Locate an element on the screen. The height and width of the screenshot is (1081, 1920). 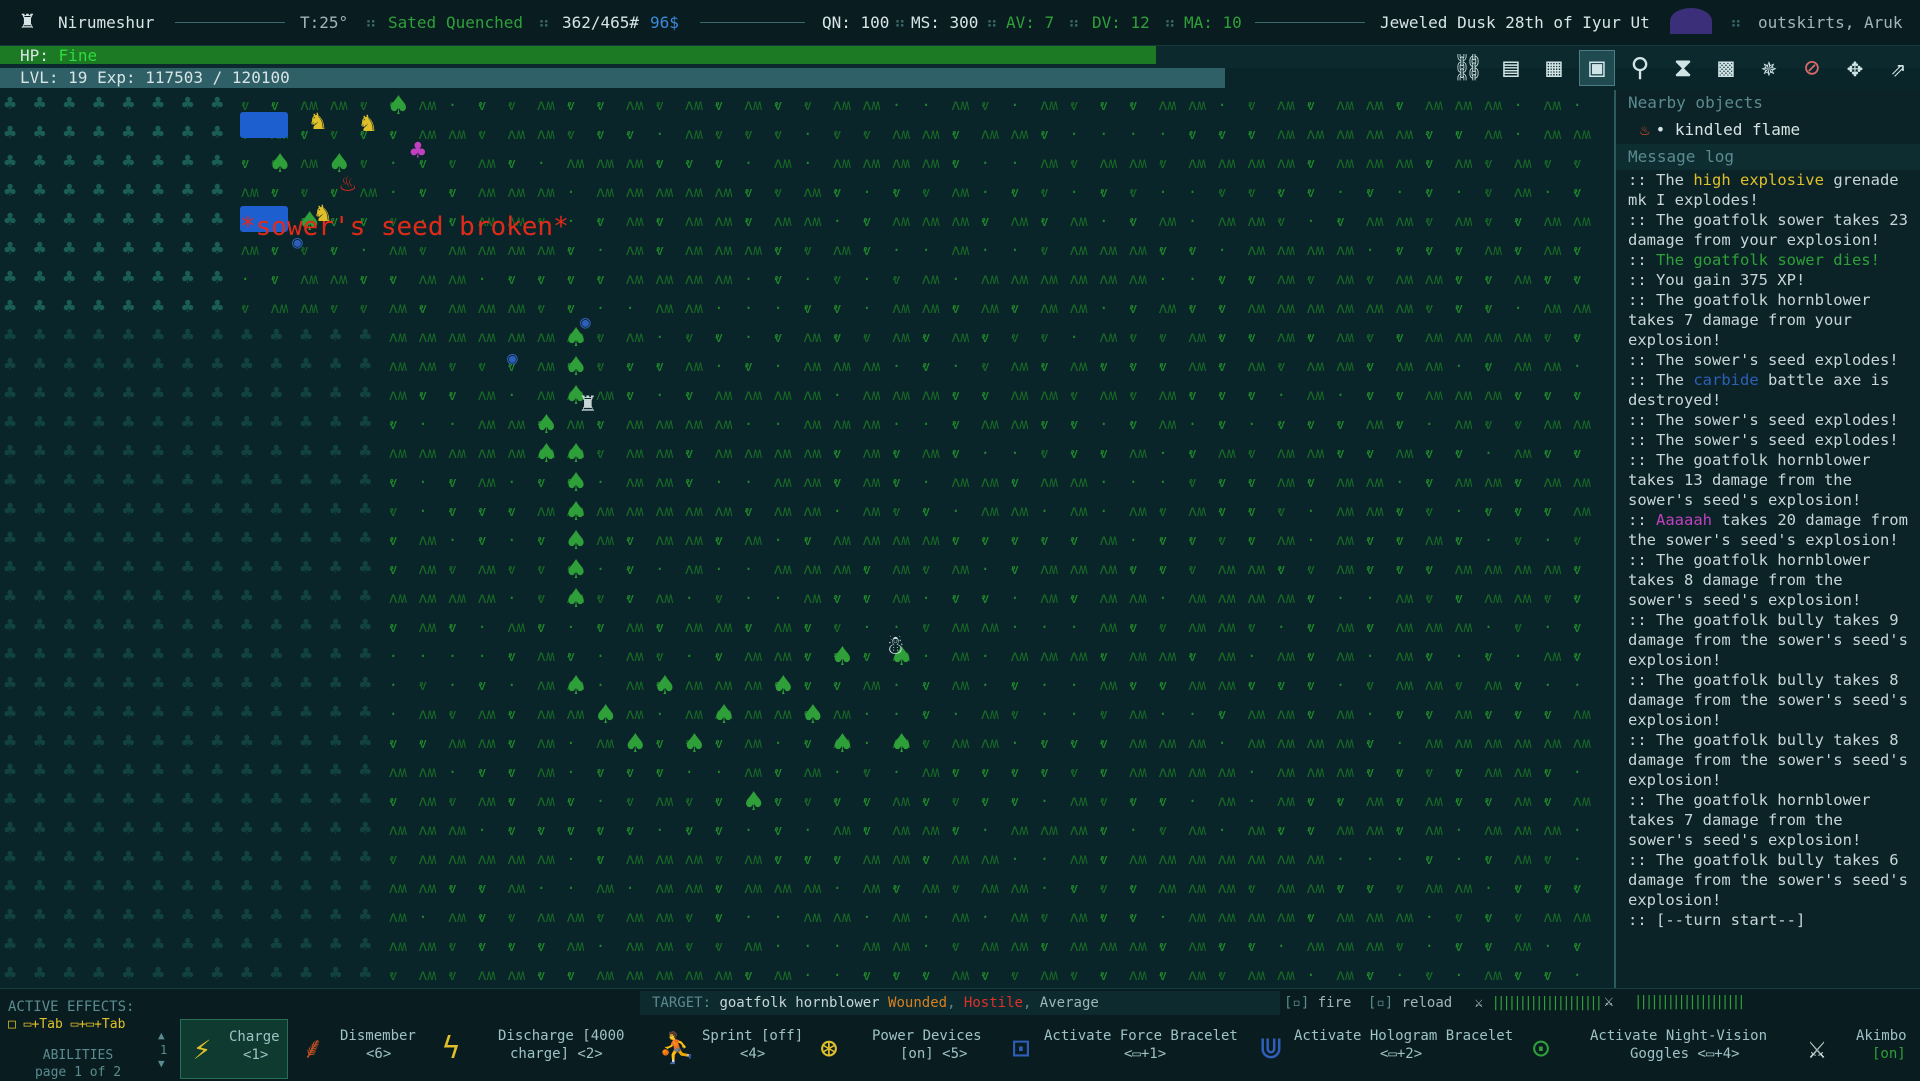
player-character: ☃ is located at coordinates (896, 646).